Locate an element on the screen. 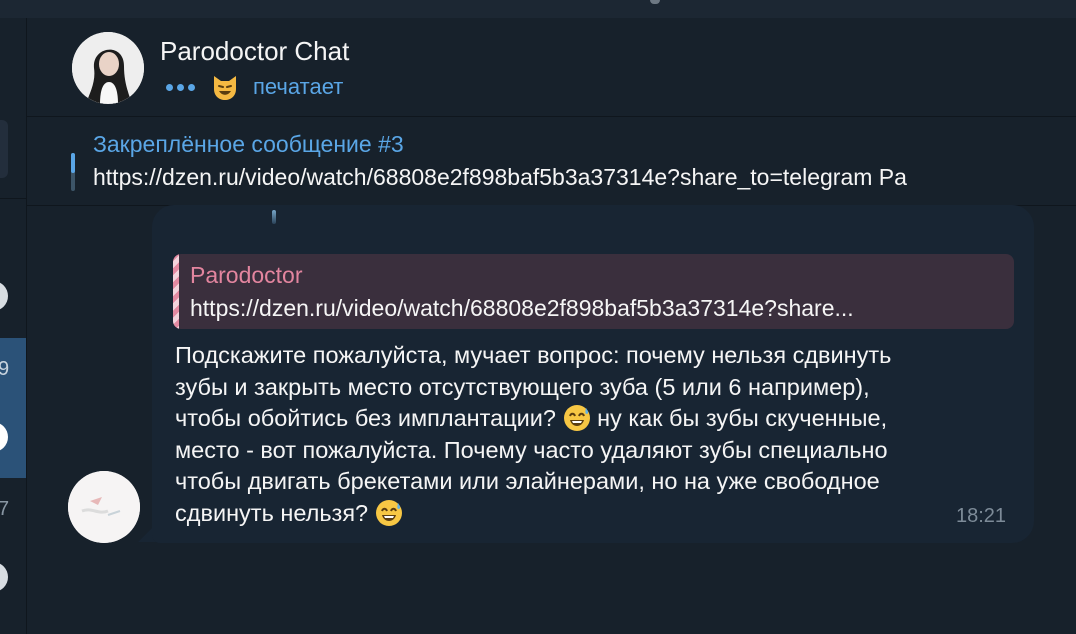 Image resolution: width=1076 pixels, height=634 pixels. reply-sender-name: Parodoctor is located at coordinates (246, 275).